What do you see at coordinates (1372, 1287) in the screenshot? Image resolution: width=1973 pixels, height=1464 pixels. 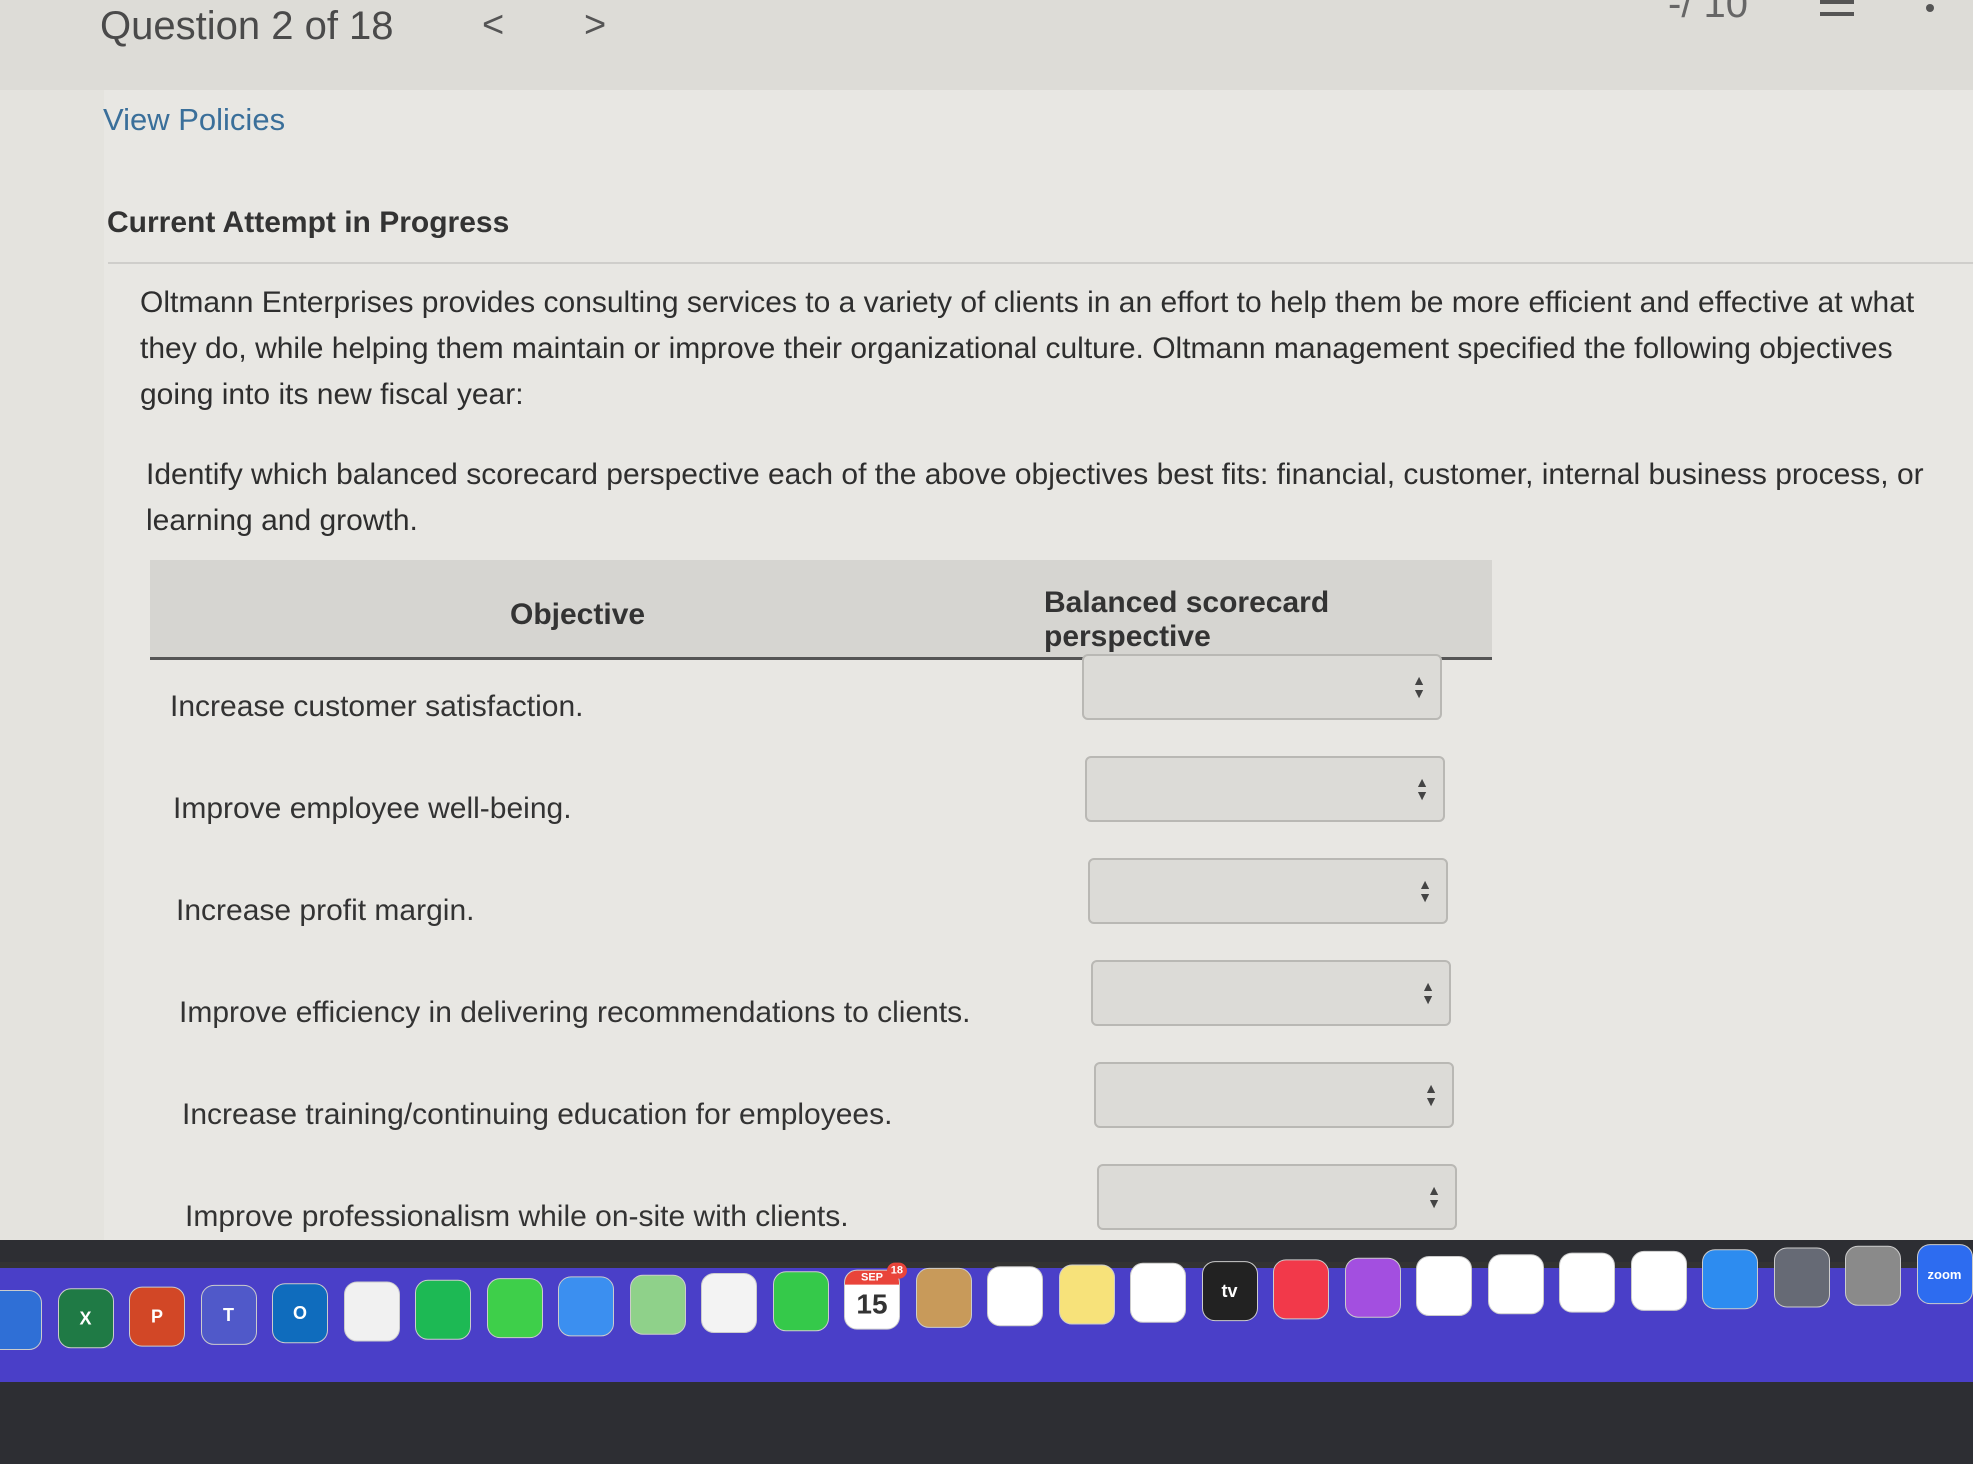 I see `dock-podcasts-icon` at bounding box center [1372, 1287].